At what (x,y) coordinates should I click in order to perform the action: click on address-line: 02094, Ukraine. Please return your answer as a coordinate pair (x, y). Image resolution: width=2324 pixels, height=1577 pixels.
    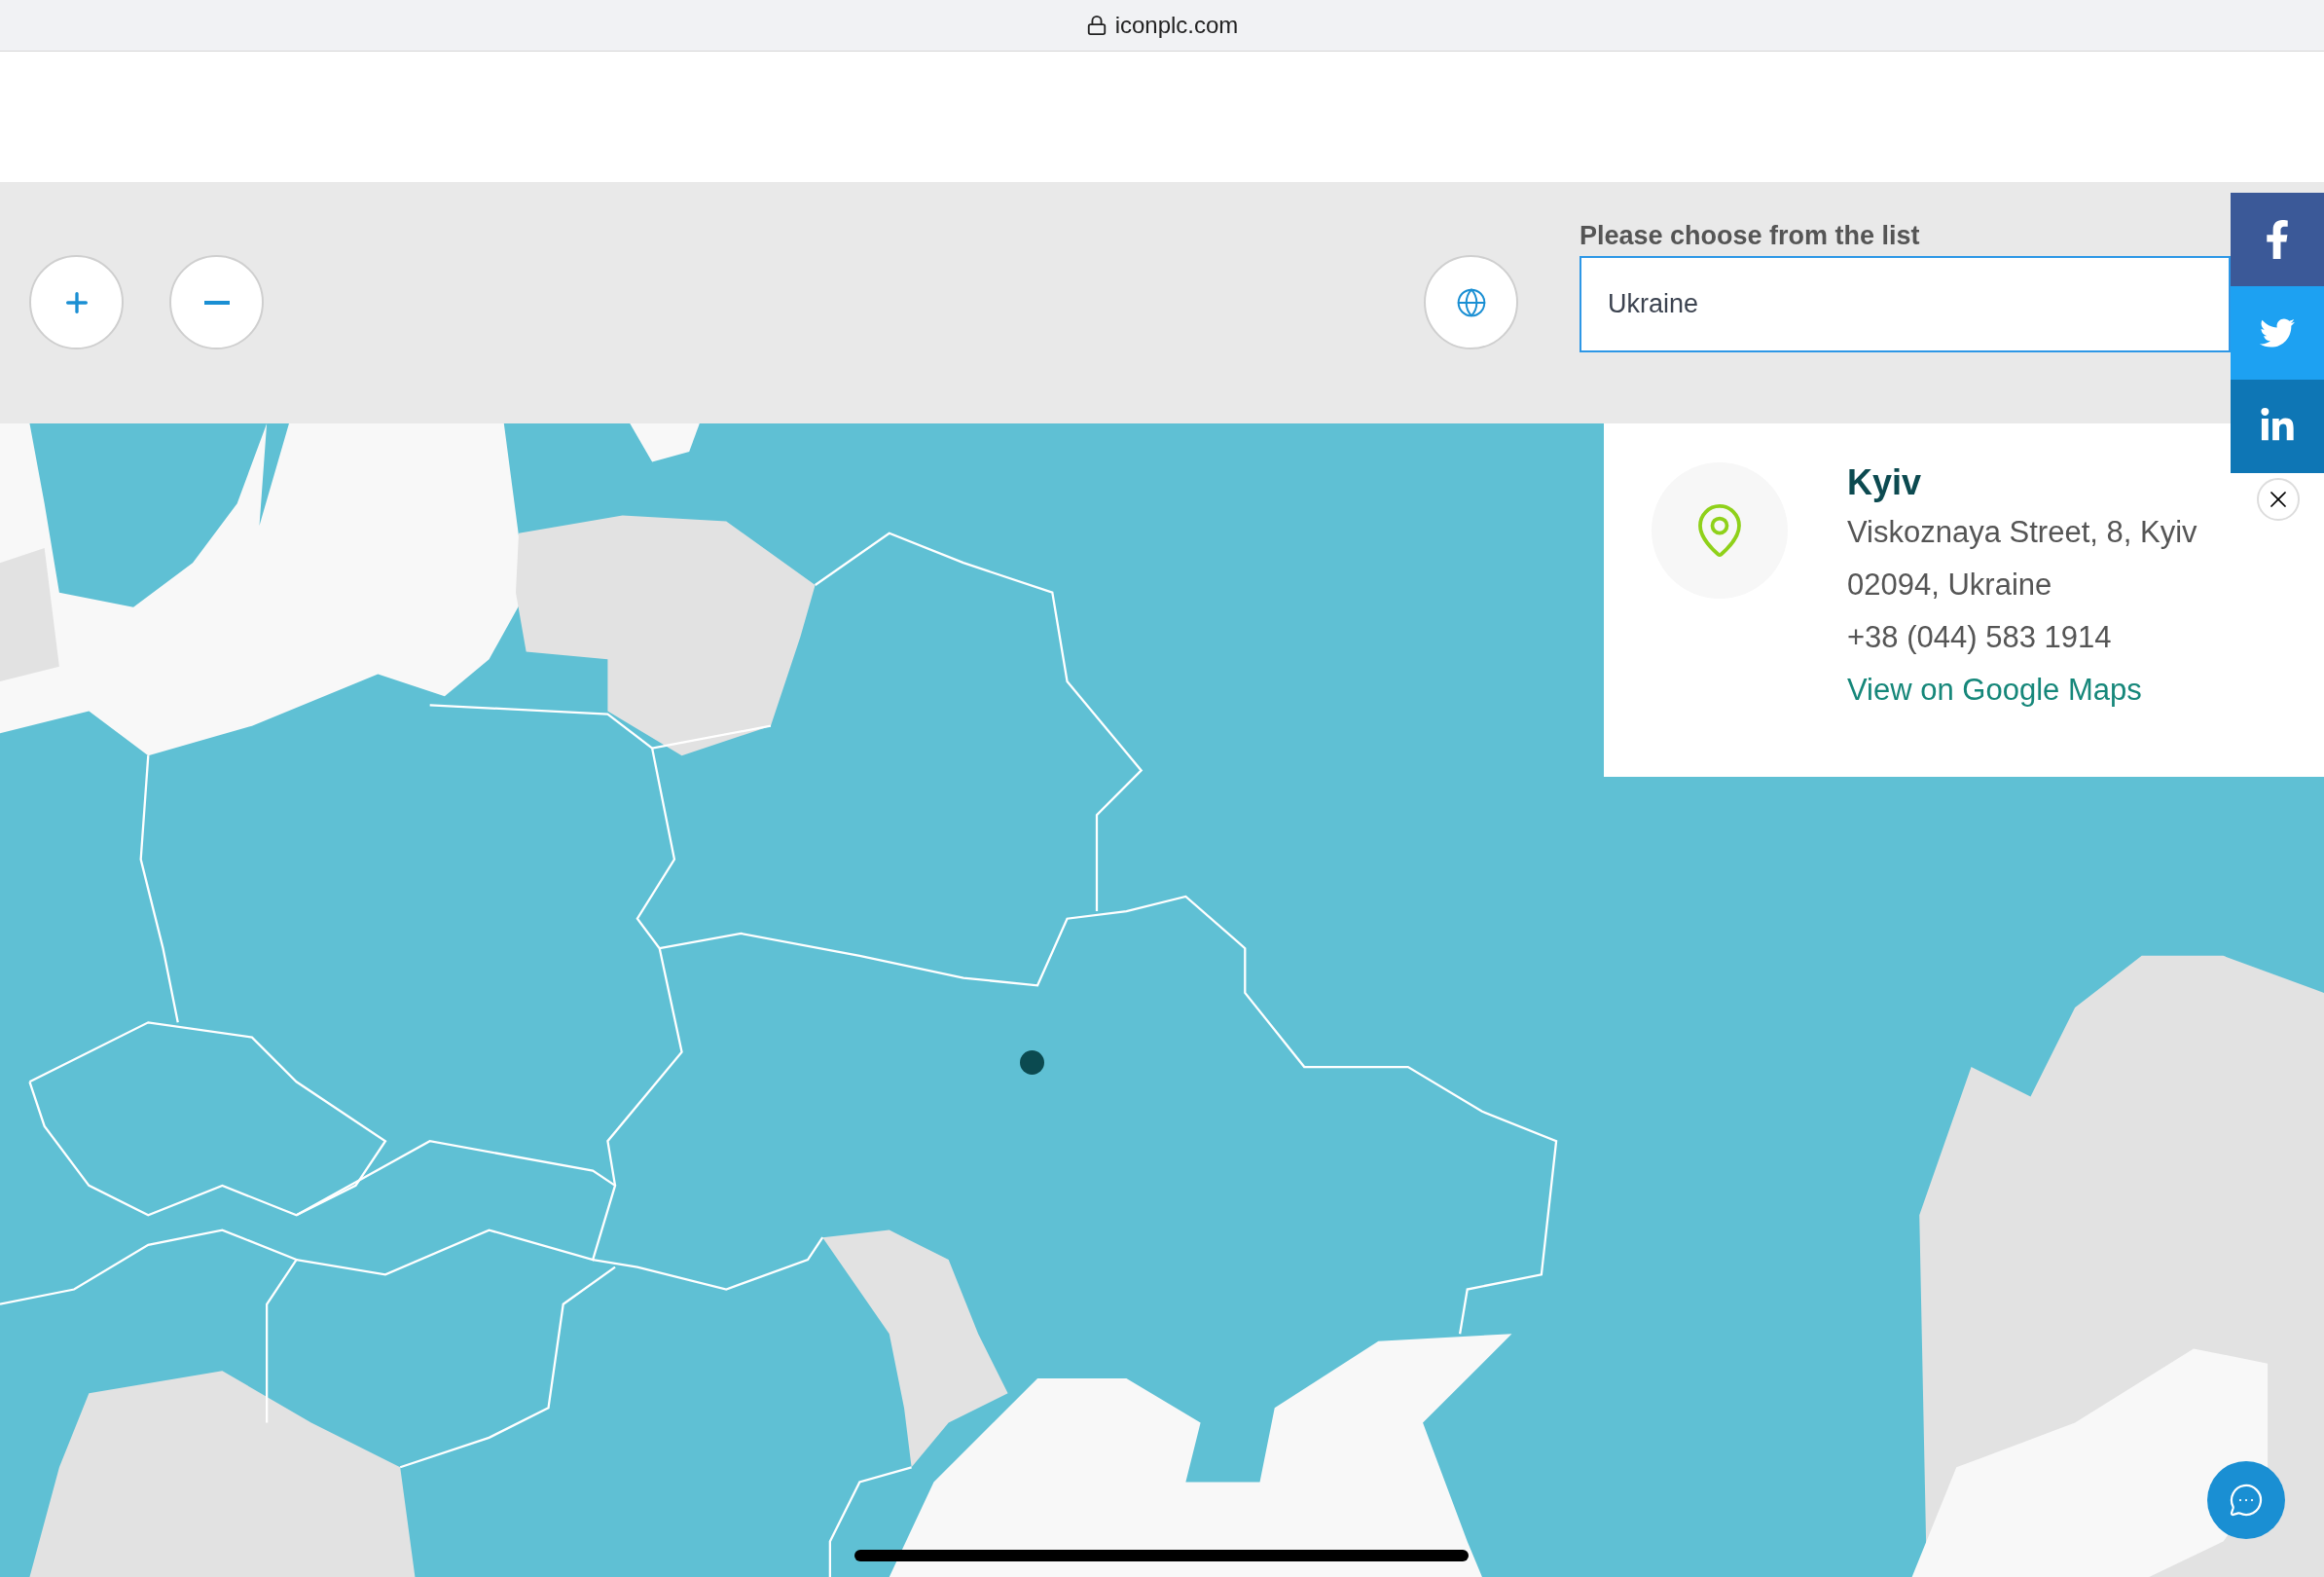
    Looking at the image, I should click on (1950, 585).